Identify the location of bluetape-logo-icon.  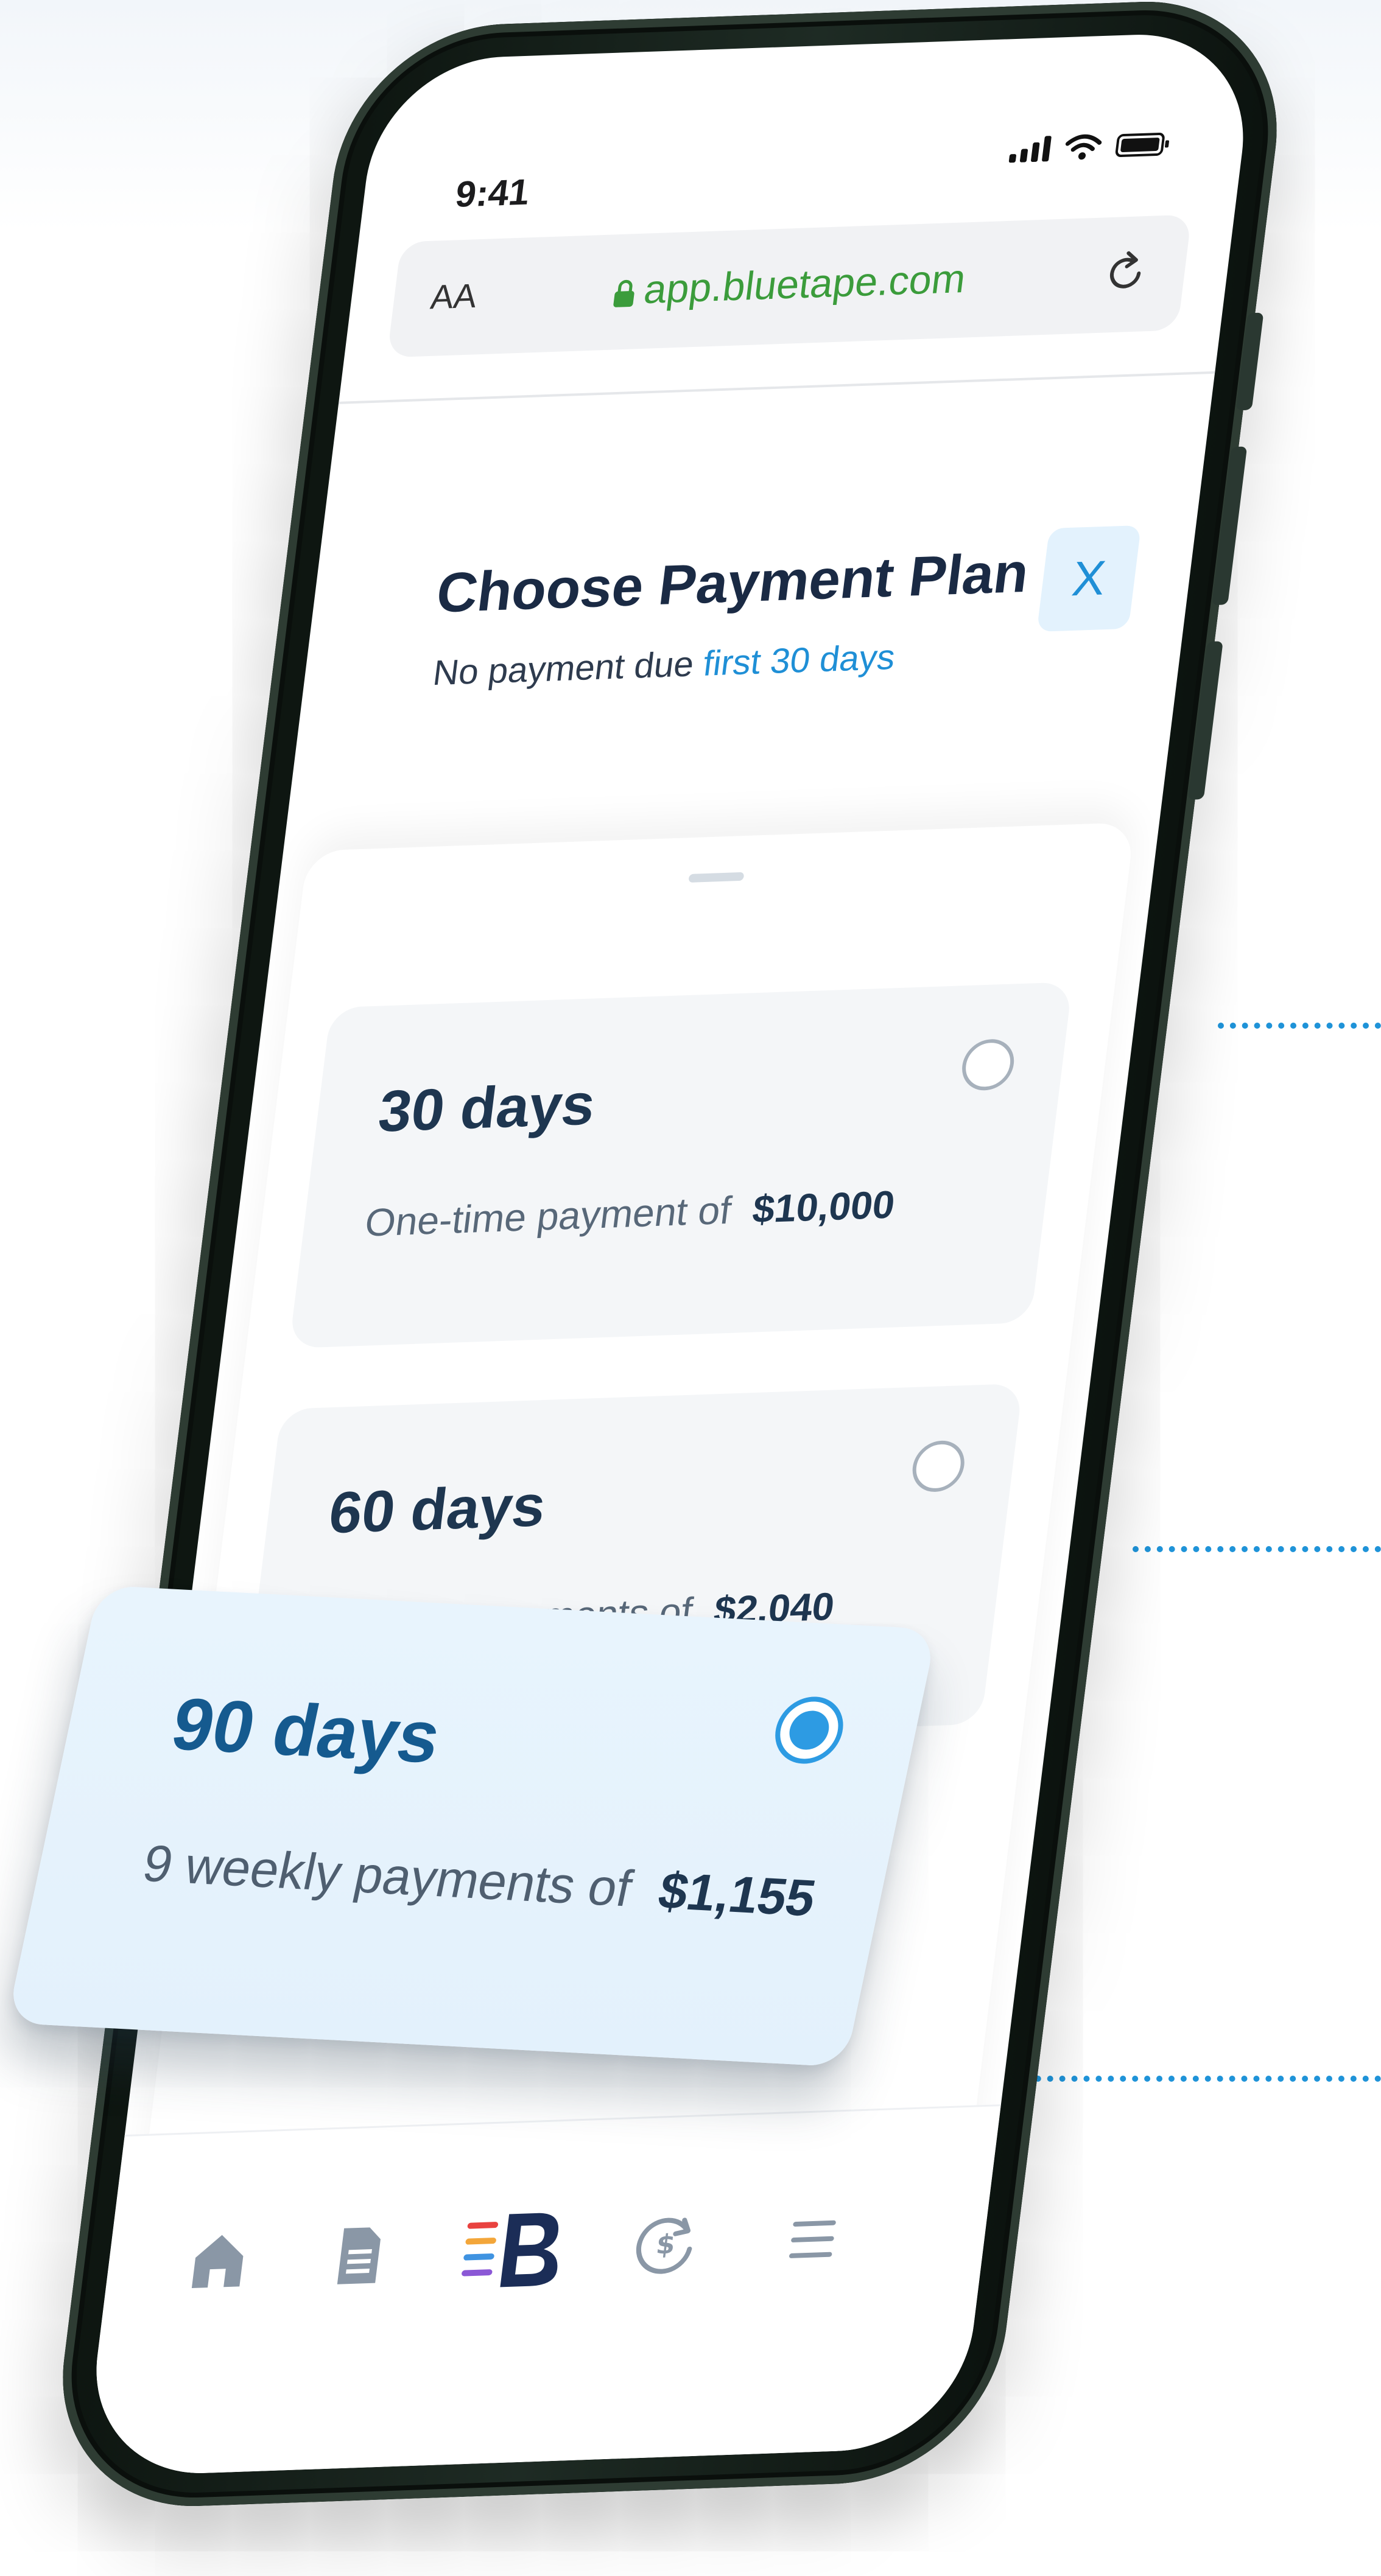
(510, 2250).